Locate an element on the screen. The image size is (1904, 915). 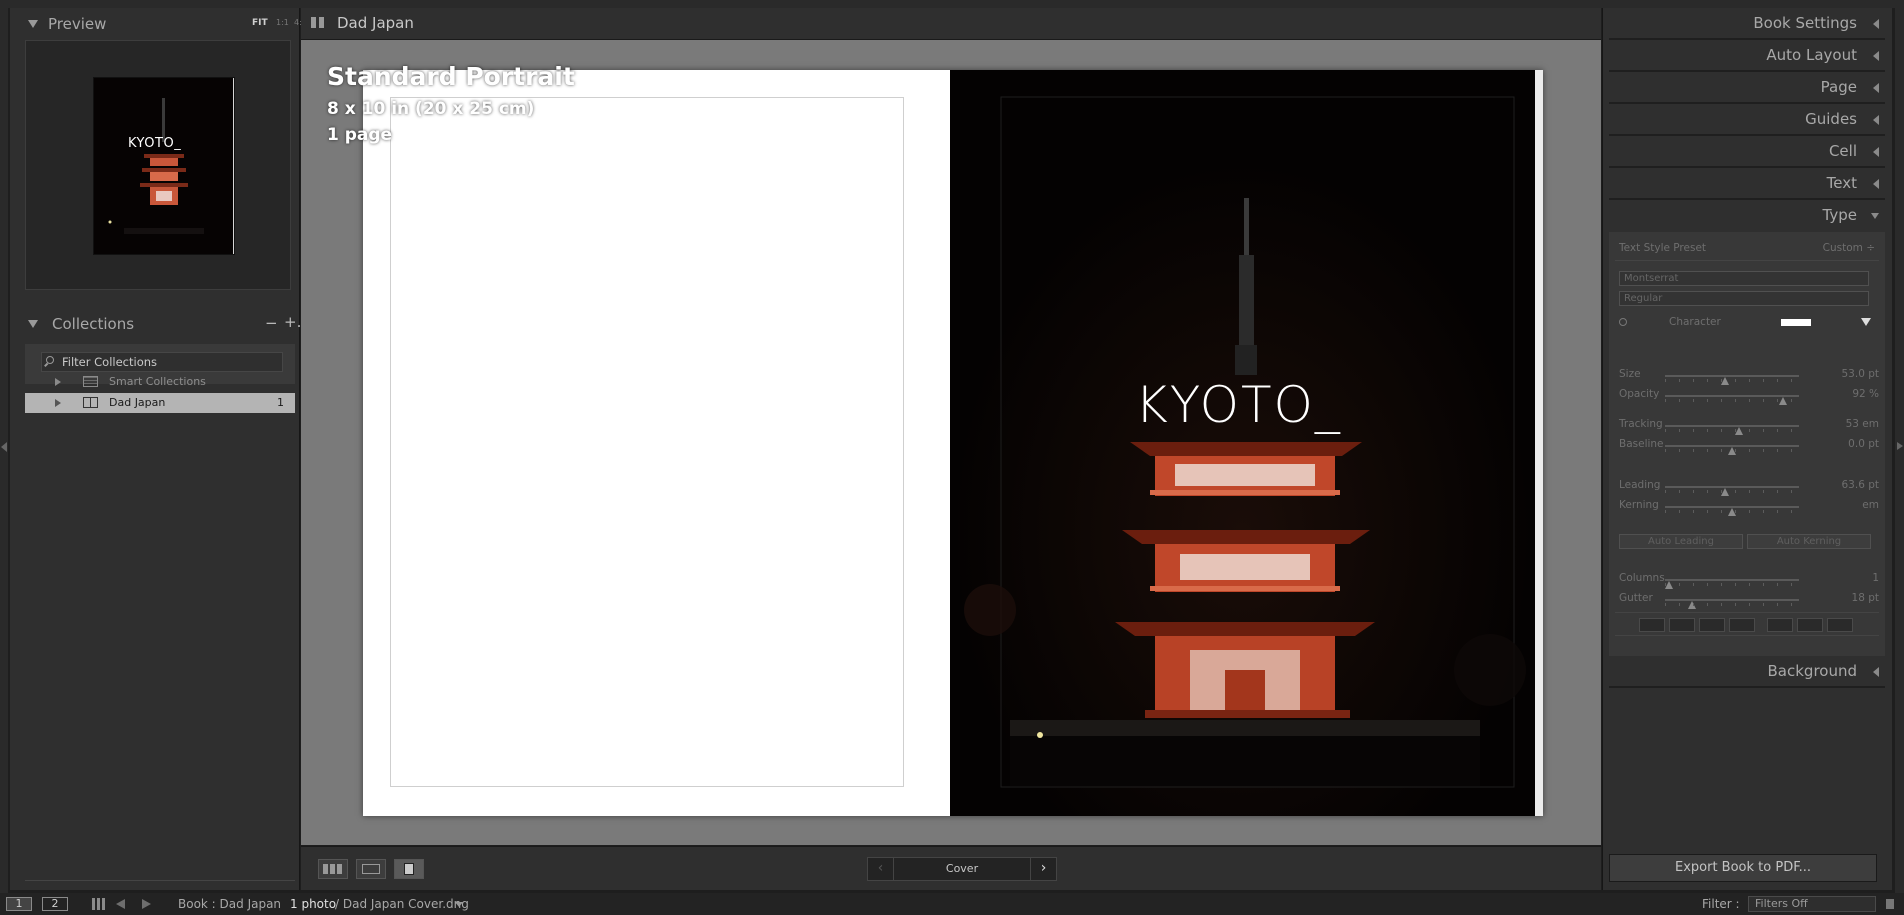
filename-dropdown-icon is located at coordinates (459, 904).